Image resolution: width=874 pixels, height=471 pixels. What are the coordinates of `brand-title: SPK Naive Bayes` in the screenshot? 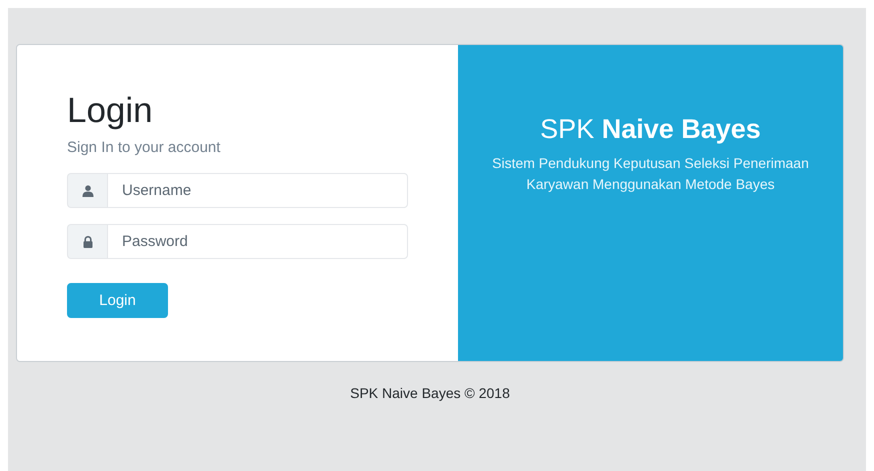 It's located at (650, 129).